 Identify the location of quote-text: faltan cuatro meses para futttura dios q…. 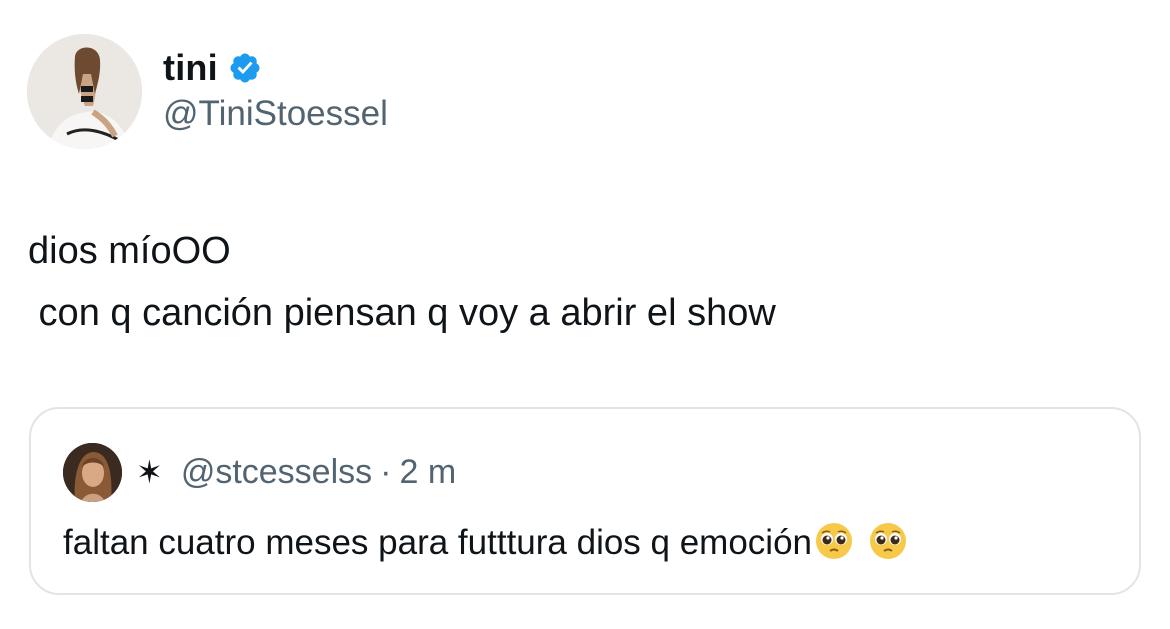
(485, 542).